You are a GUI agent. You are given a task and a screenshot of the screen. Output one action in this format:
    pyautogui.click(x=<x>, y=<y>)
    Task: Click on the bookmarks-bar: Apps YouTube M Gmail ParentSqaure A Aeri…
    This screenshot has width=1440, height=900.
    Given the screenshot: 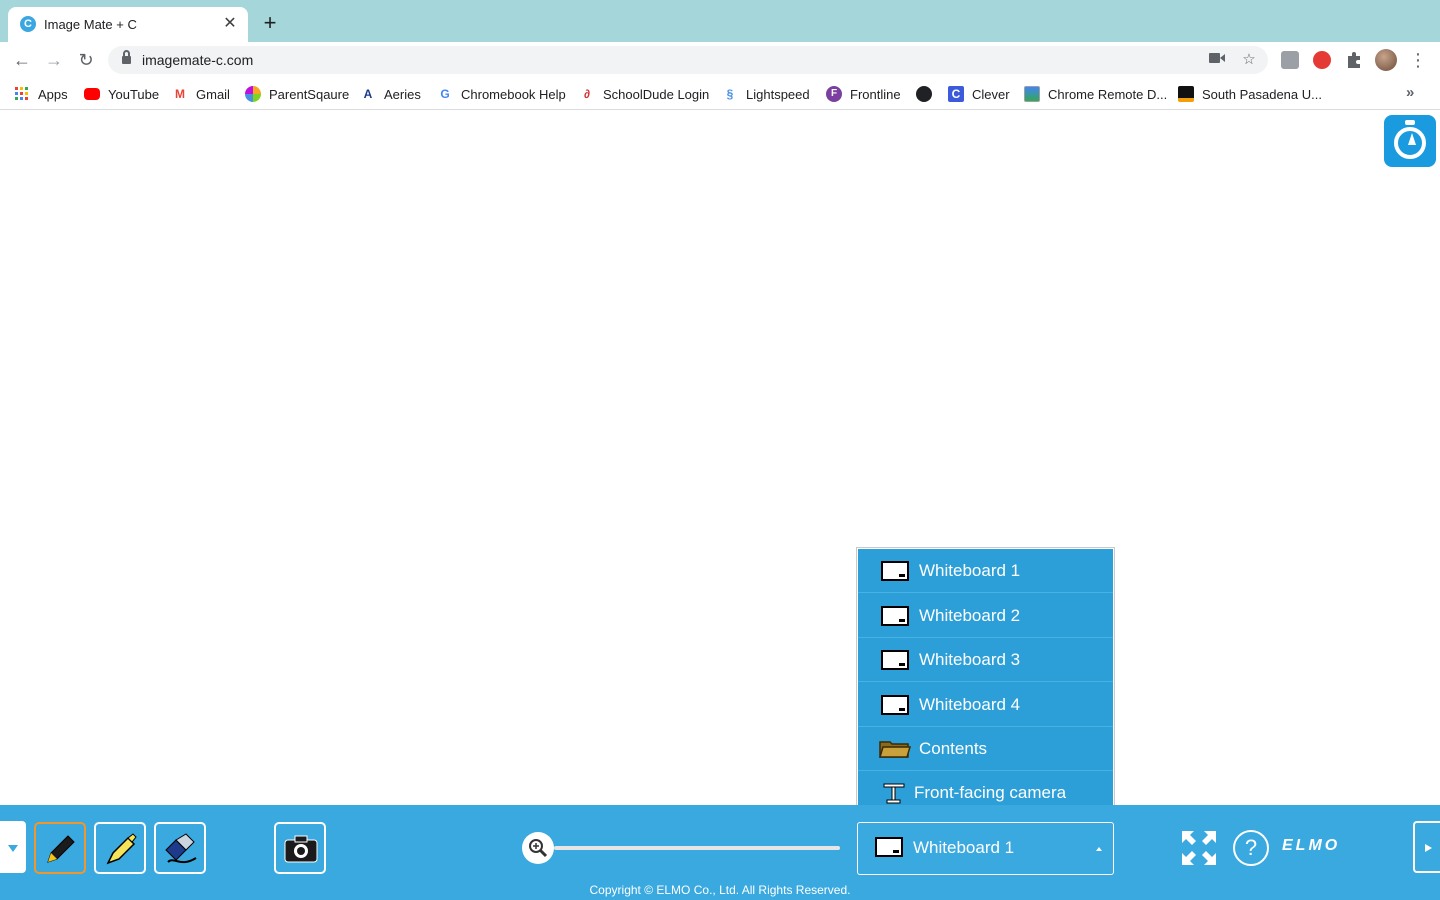 What is the action you would take?
    pyautogui.click(x=720, y=94)
    